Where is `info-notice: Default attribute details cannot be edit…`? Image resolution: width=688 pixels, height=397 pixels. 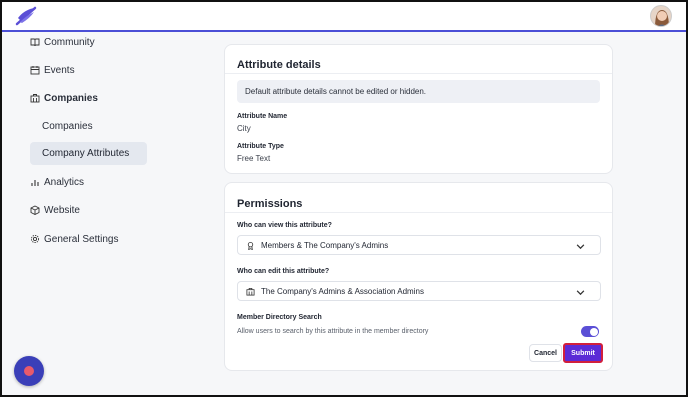
info-notice: Default attribute details cannot be edit… is located at coordinates (418, 91).